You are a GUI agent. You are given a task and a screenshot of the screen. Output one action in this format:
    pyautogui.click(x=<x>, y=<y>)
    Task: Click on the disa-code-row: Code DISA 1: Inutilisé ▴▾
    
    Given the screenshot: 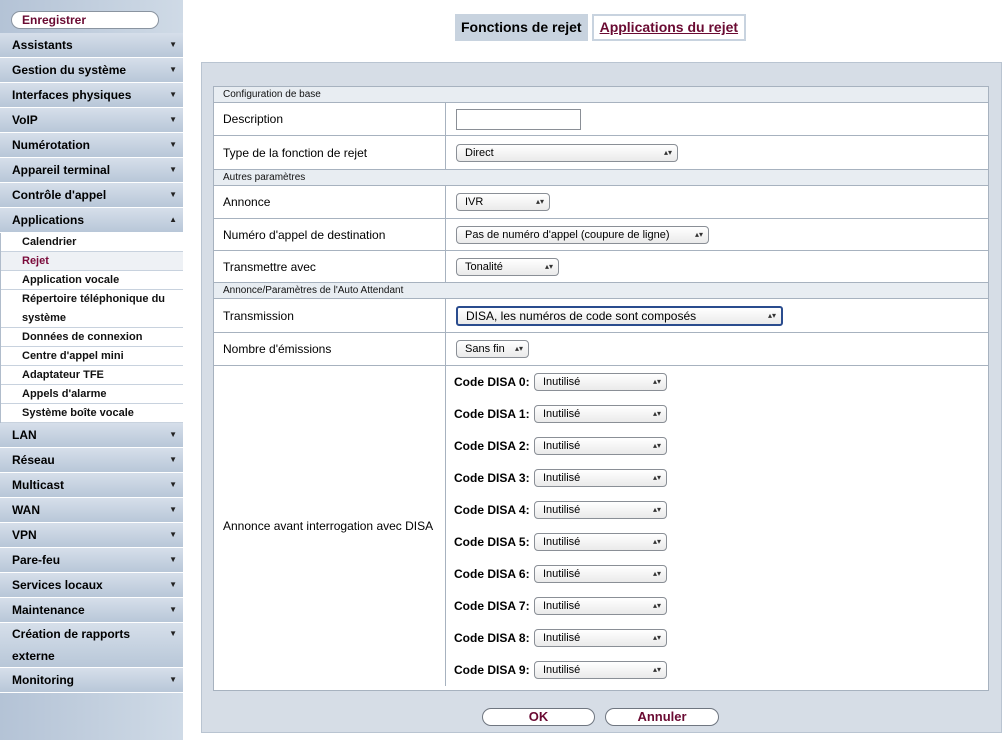 What is the action you would take?
    pyautogui.click(x=560, y=414)
    